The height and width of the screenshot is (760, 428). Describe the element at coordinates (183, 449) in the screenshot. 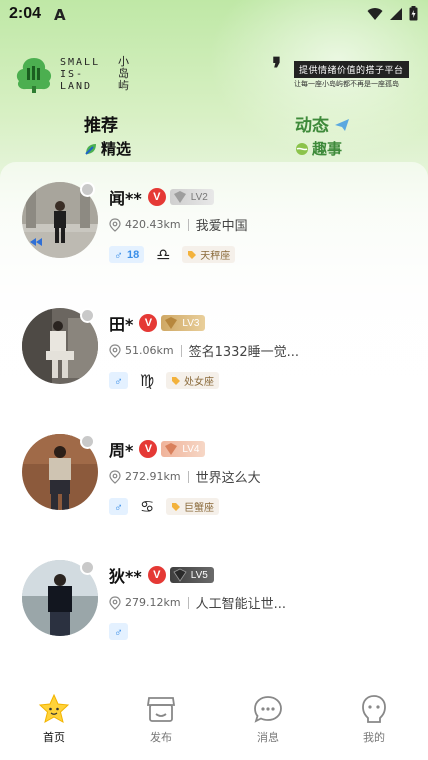

I see `level-badge: LV4` at that location.